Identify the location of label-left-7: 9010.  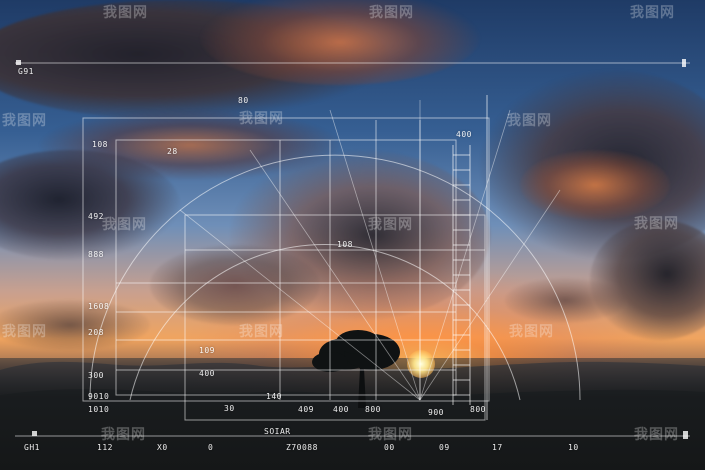
(99, 396).